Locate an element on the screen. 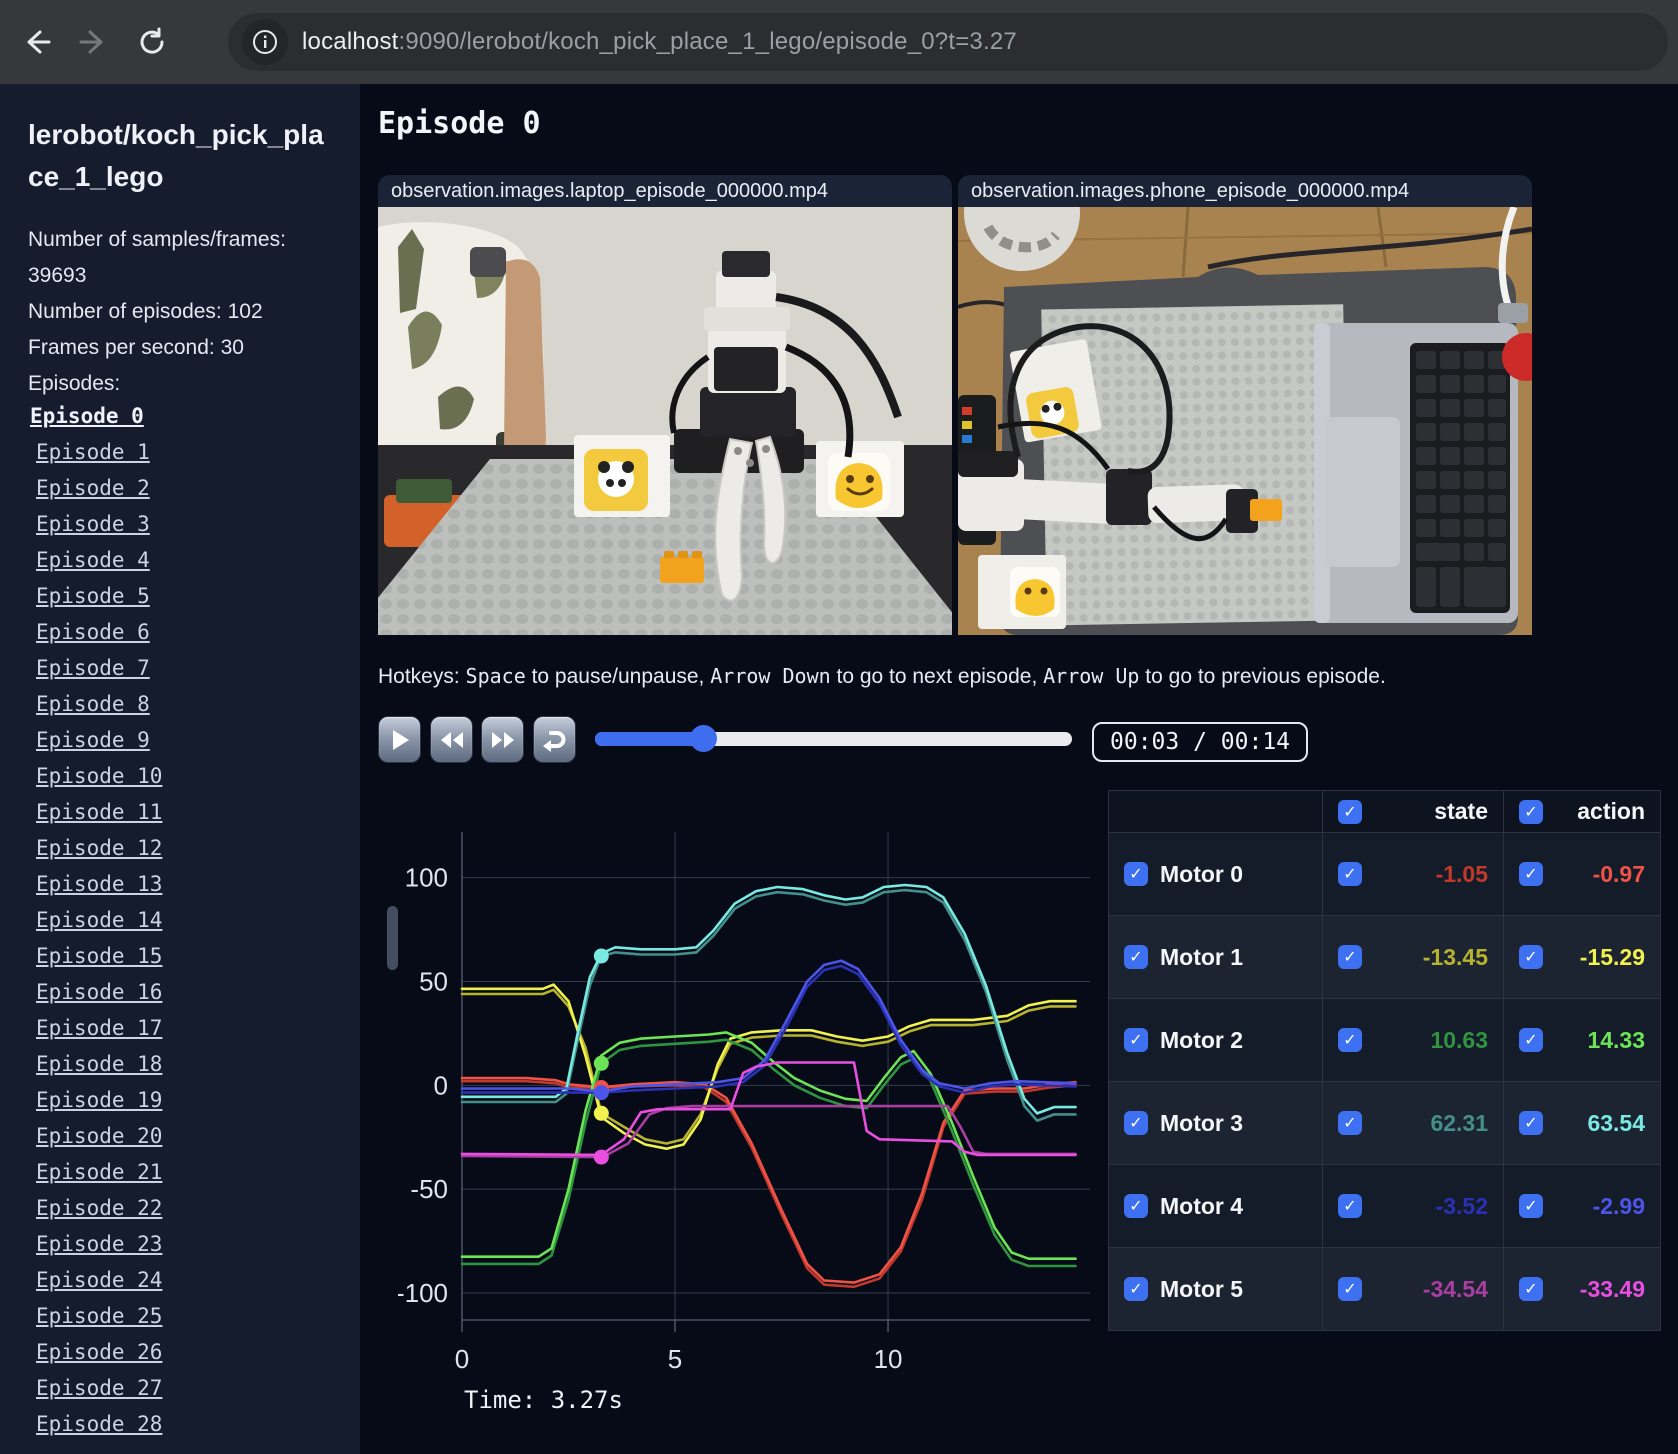 This screenshot has width=1678, height=1454. episode-list-item: Episode 21 is located at coordinates (181, 1178).